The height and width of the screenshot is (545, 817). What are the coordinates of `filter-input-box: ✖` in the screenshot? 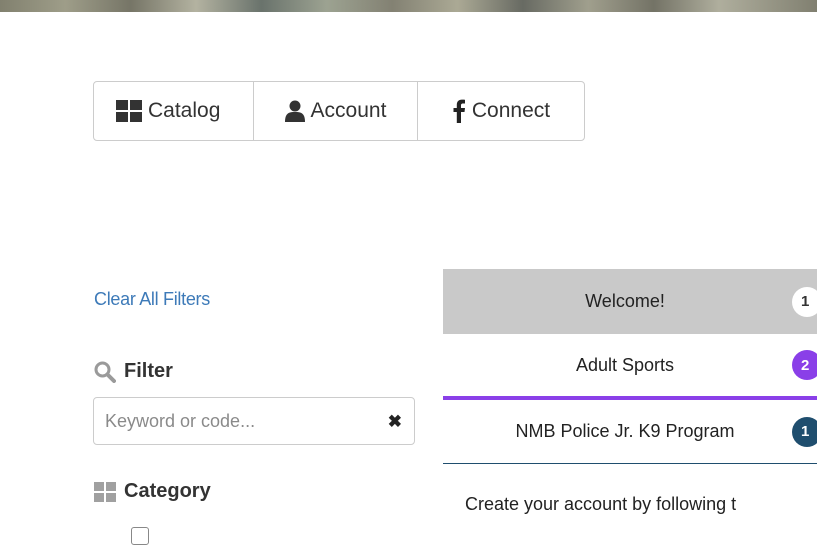 It's located at (254, 421).